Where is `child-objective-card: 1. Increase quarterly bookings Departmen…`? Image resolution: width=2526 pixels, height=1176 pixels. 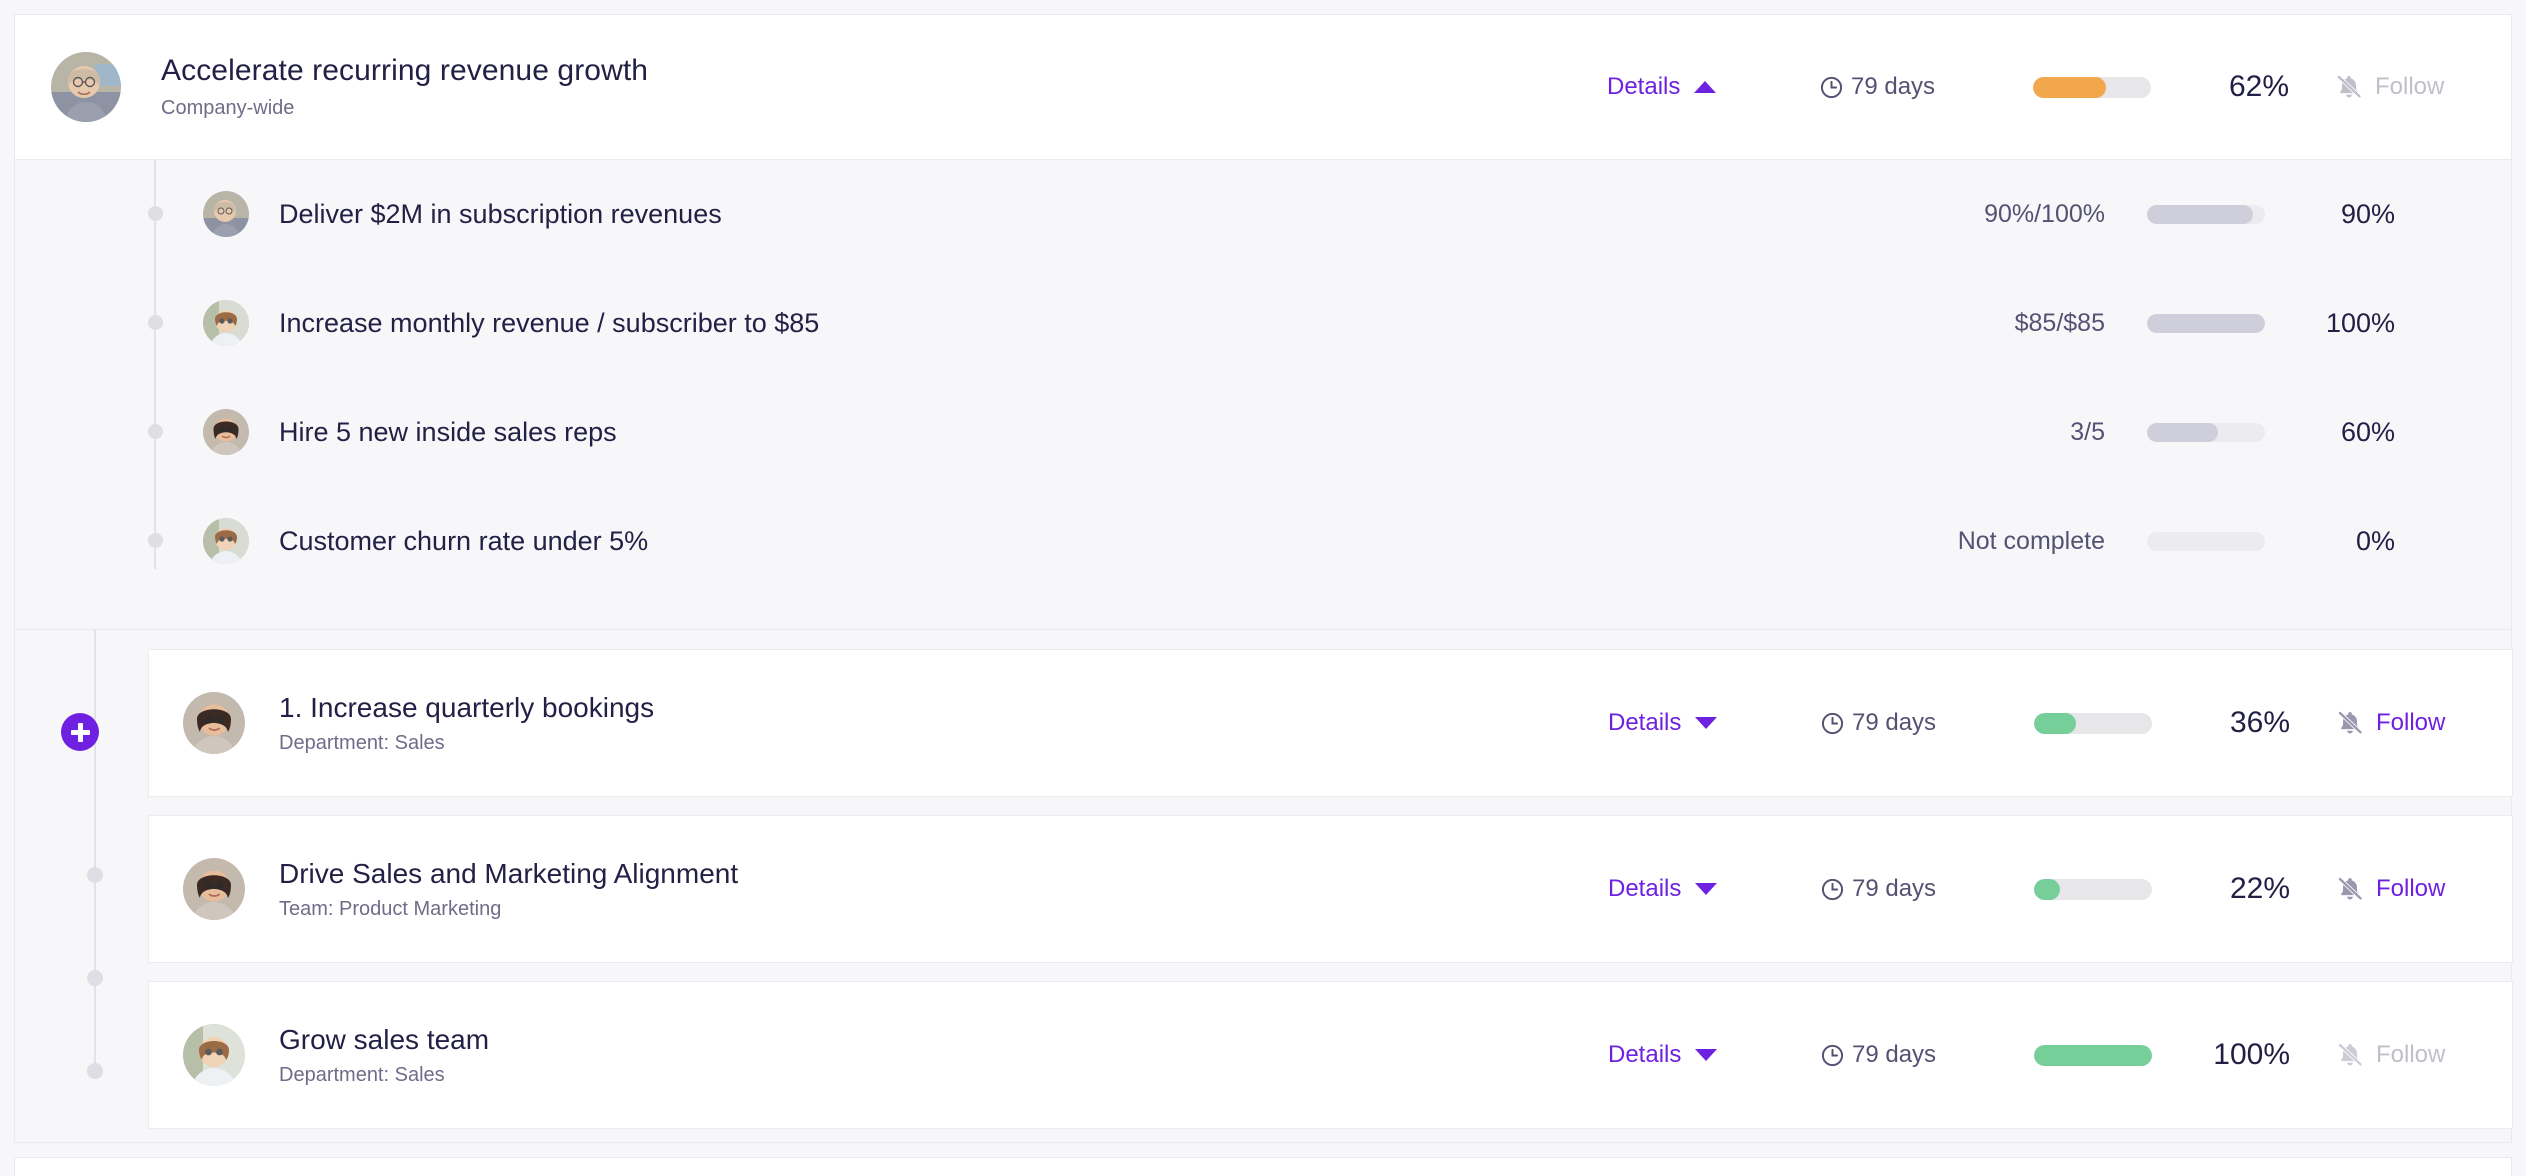 child-objective-card: 1. Increase quarterly bookings Departmen… is located at coordinates (1330, 723).